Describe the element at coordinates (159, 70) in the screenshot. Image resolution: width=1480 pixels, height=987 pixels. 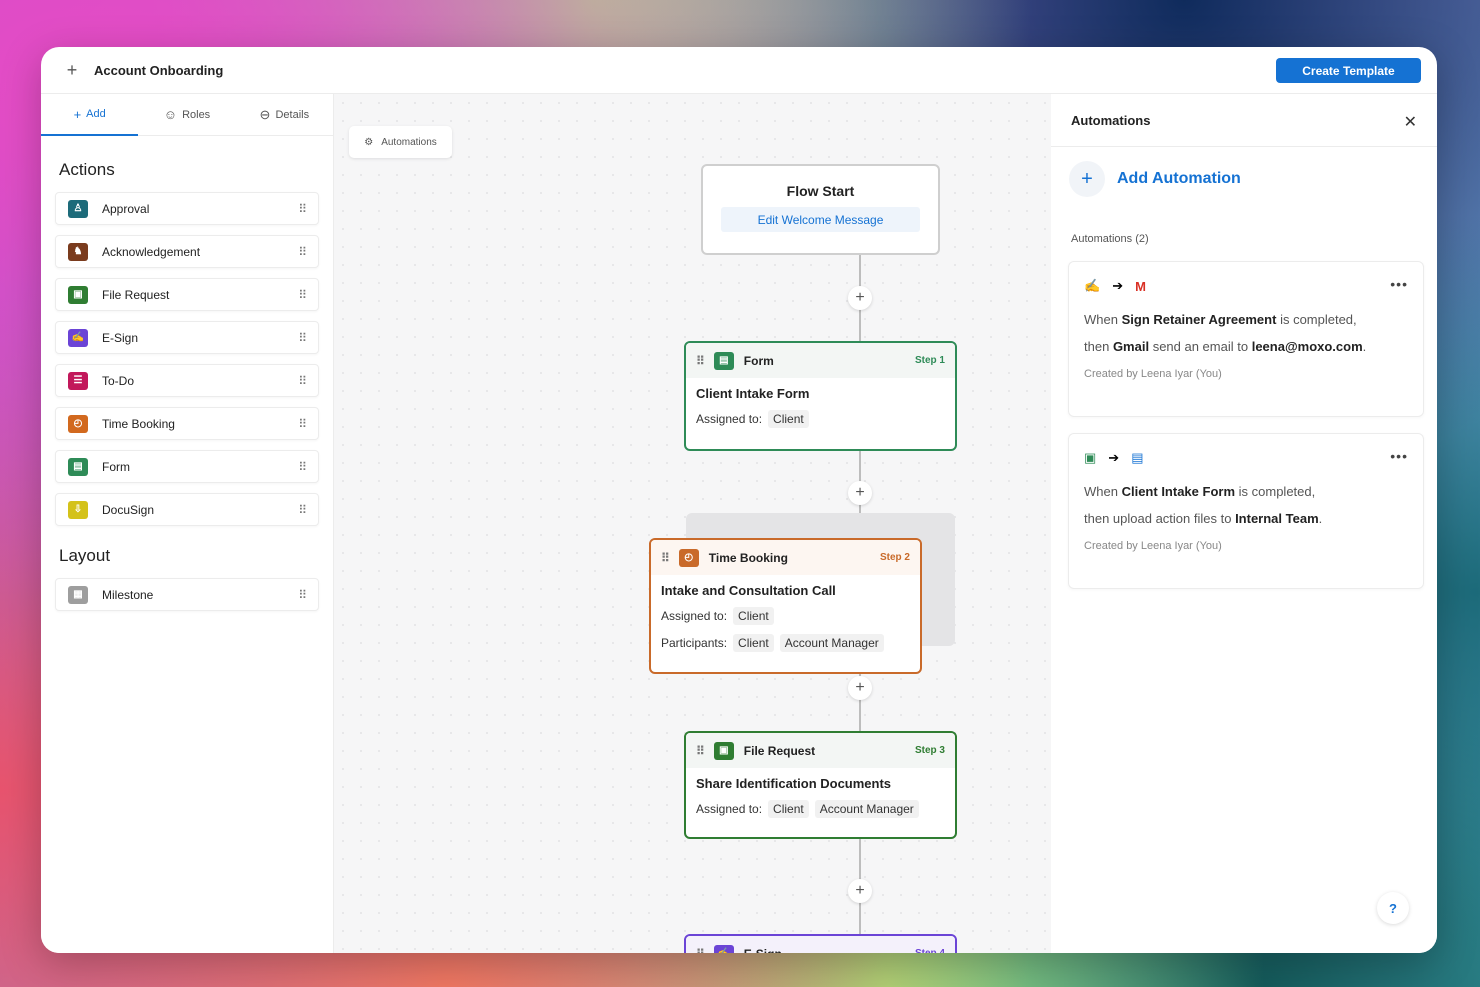
I see `page-title: Account Onboarding` at that location.